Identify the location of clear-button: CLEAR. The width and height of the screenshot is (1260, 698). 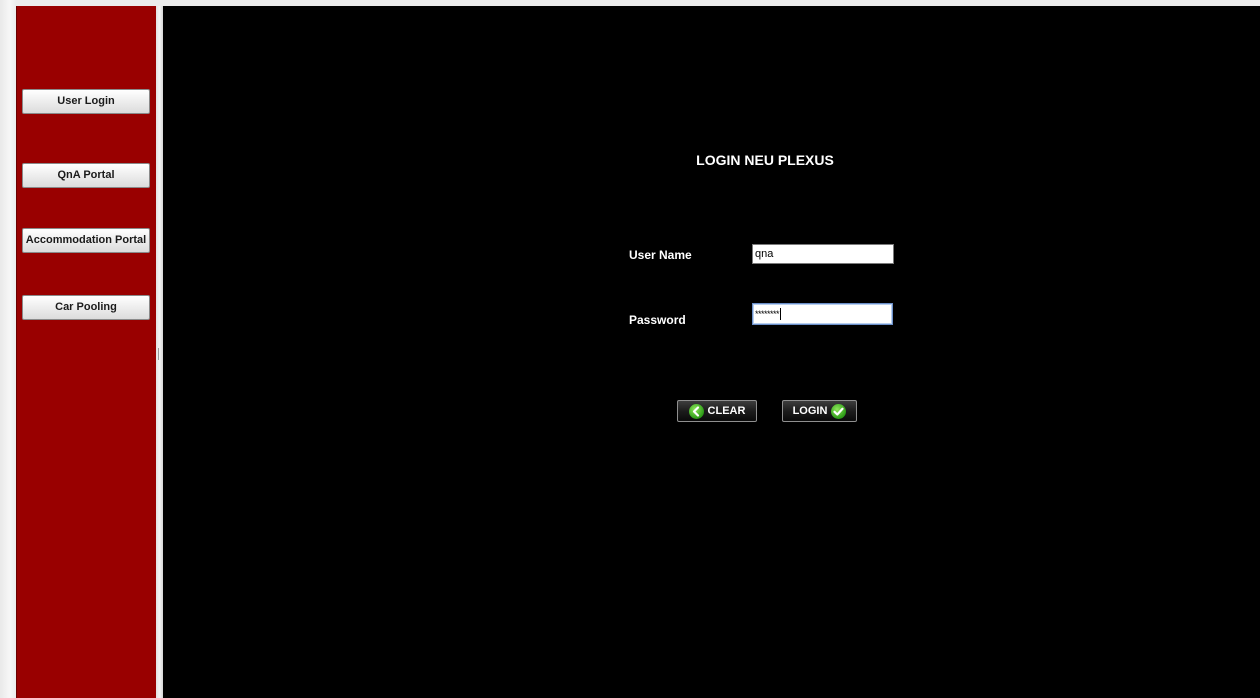
(717, 411).